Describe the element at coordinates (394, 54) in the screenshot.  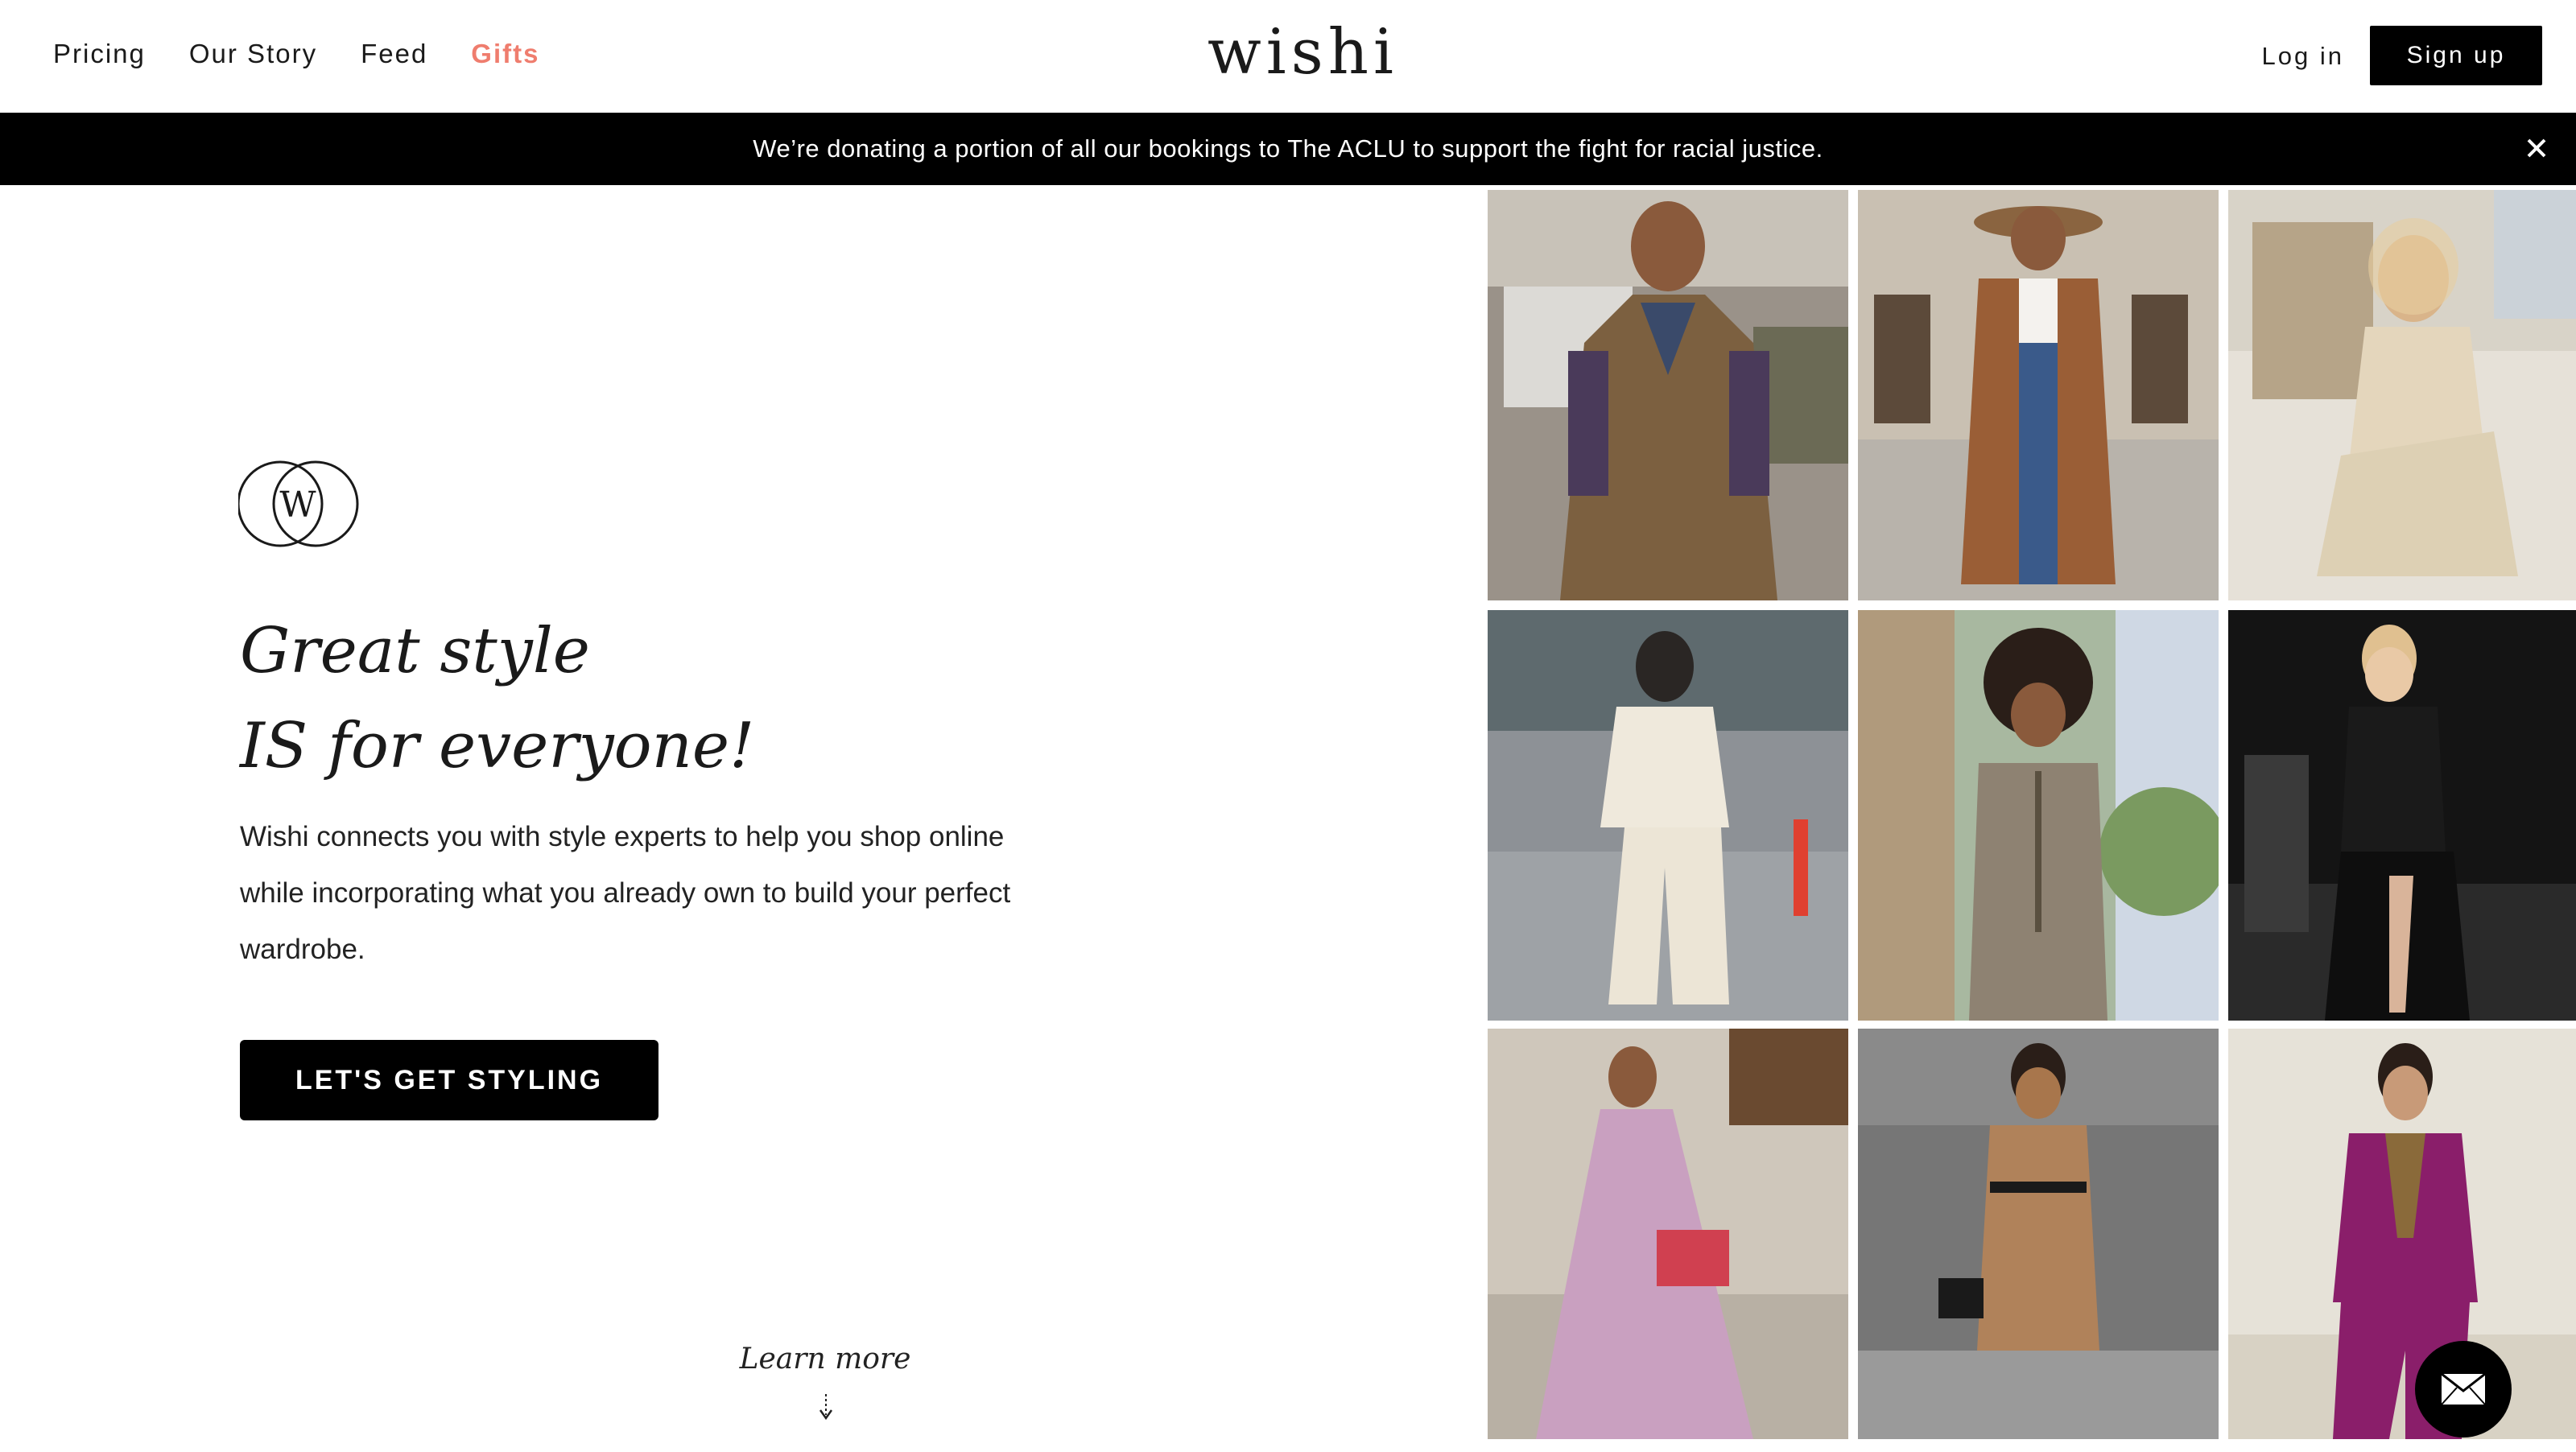
I see `nav-feed: Feed` at that location.